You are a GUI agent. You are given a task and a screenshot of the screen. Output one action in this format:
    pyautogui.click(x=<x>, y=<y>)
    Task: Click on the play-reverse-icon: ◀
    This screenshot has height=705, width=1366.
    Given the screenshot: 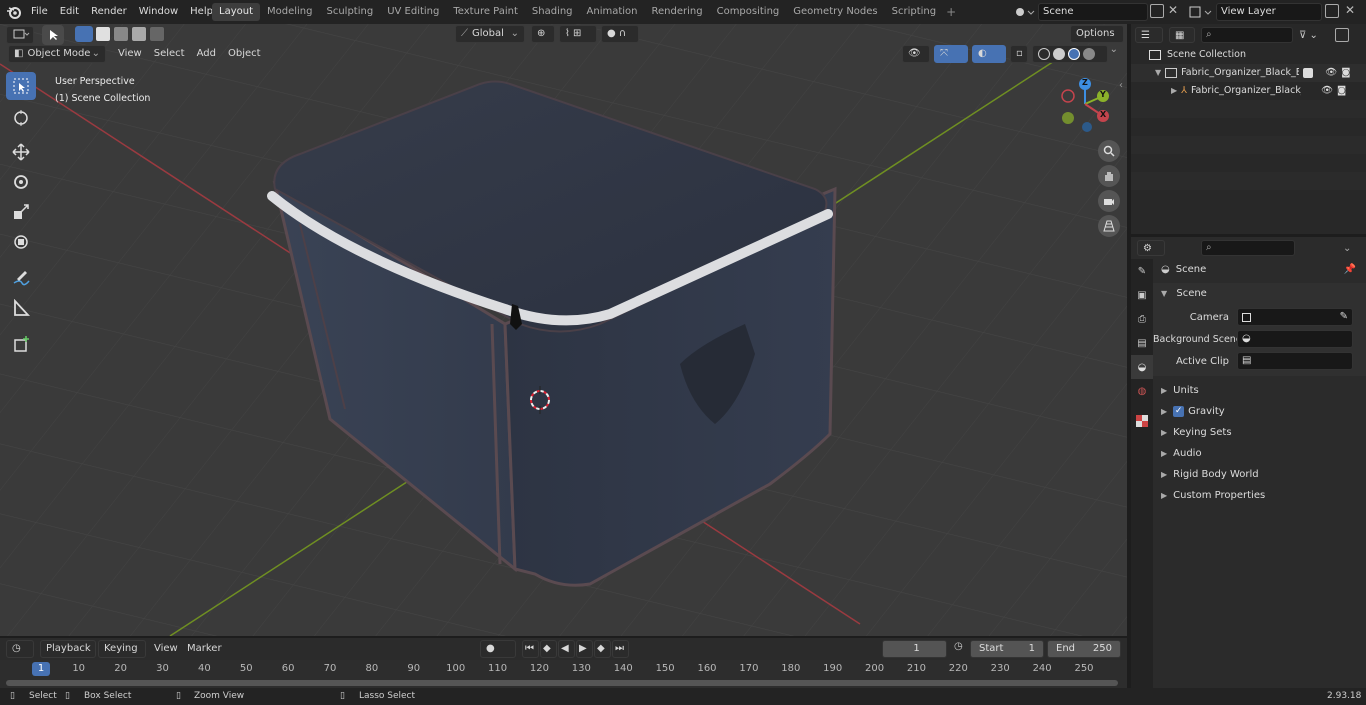 What is the action you would take?
    pyautogui.click(x=566, y=649)
    